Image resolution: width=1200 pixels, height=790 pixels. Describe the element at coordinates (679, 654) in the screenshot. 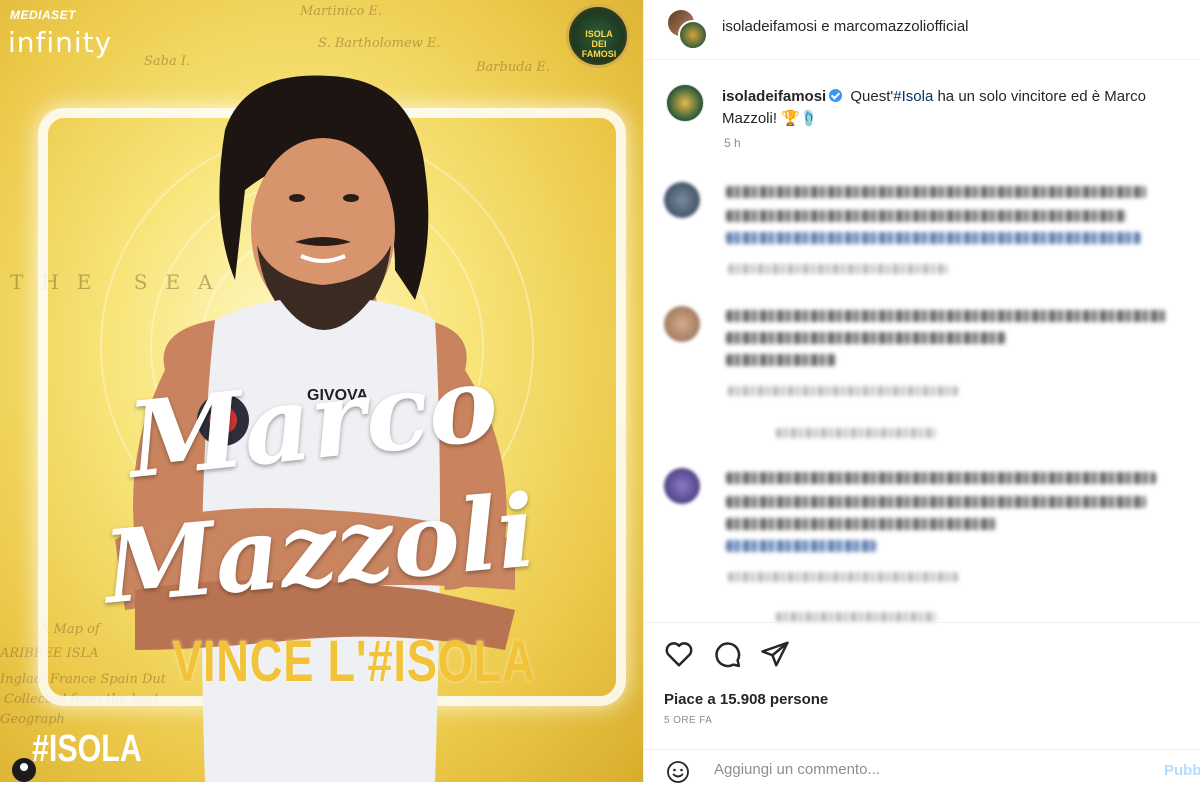

I see `heart-icon` at that location.